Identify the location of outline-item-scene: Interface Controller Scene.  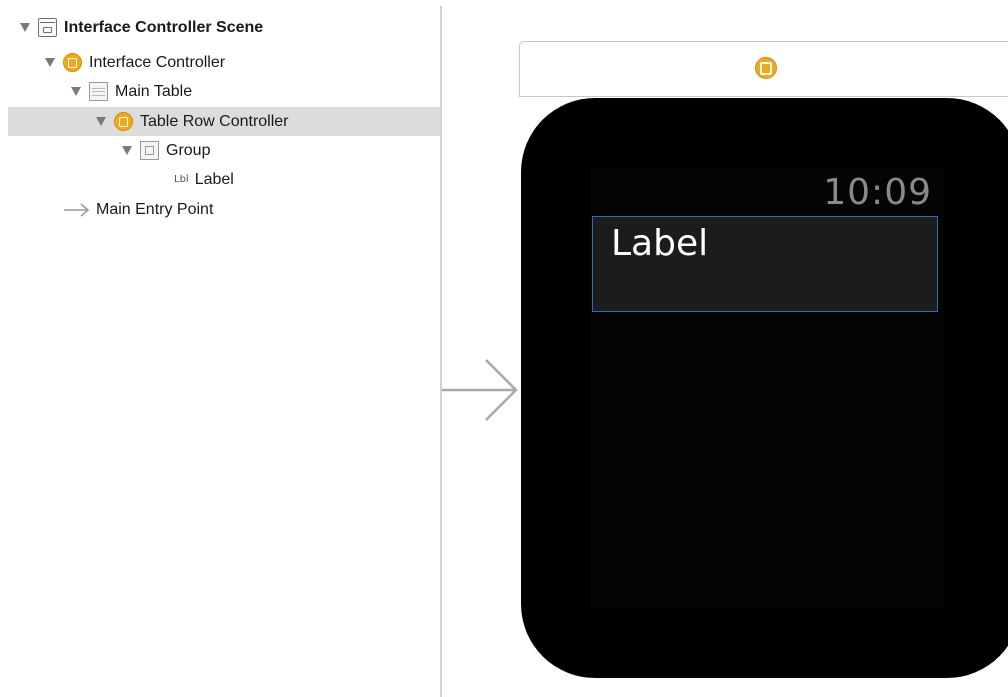
(224, 27).